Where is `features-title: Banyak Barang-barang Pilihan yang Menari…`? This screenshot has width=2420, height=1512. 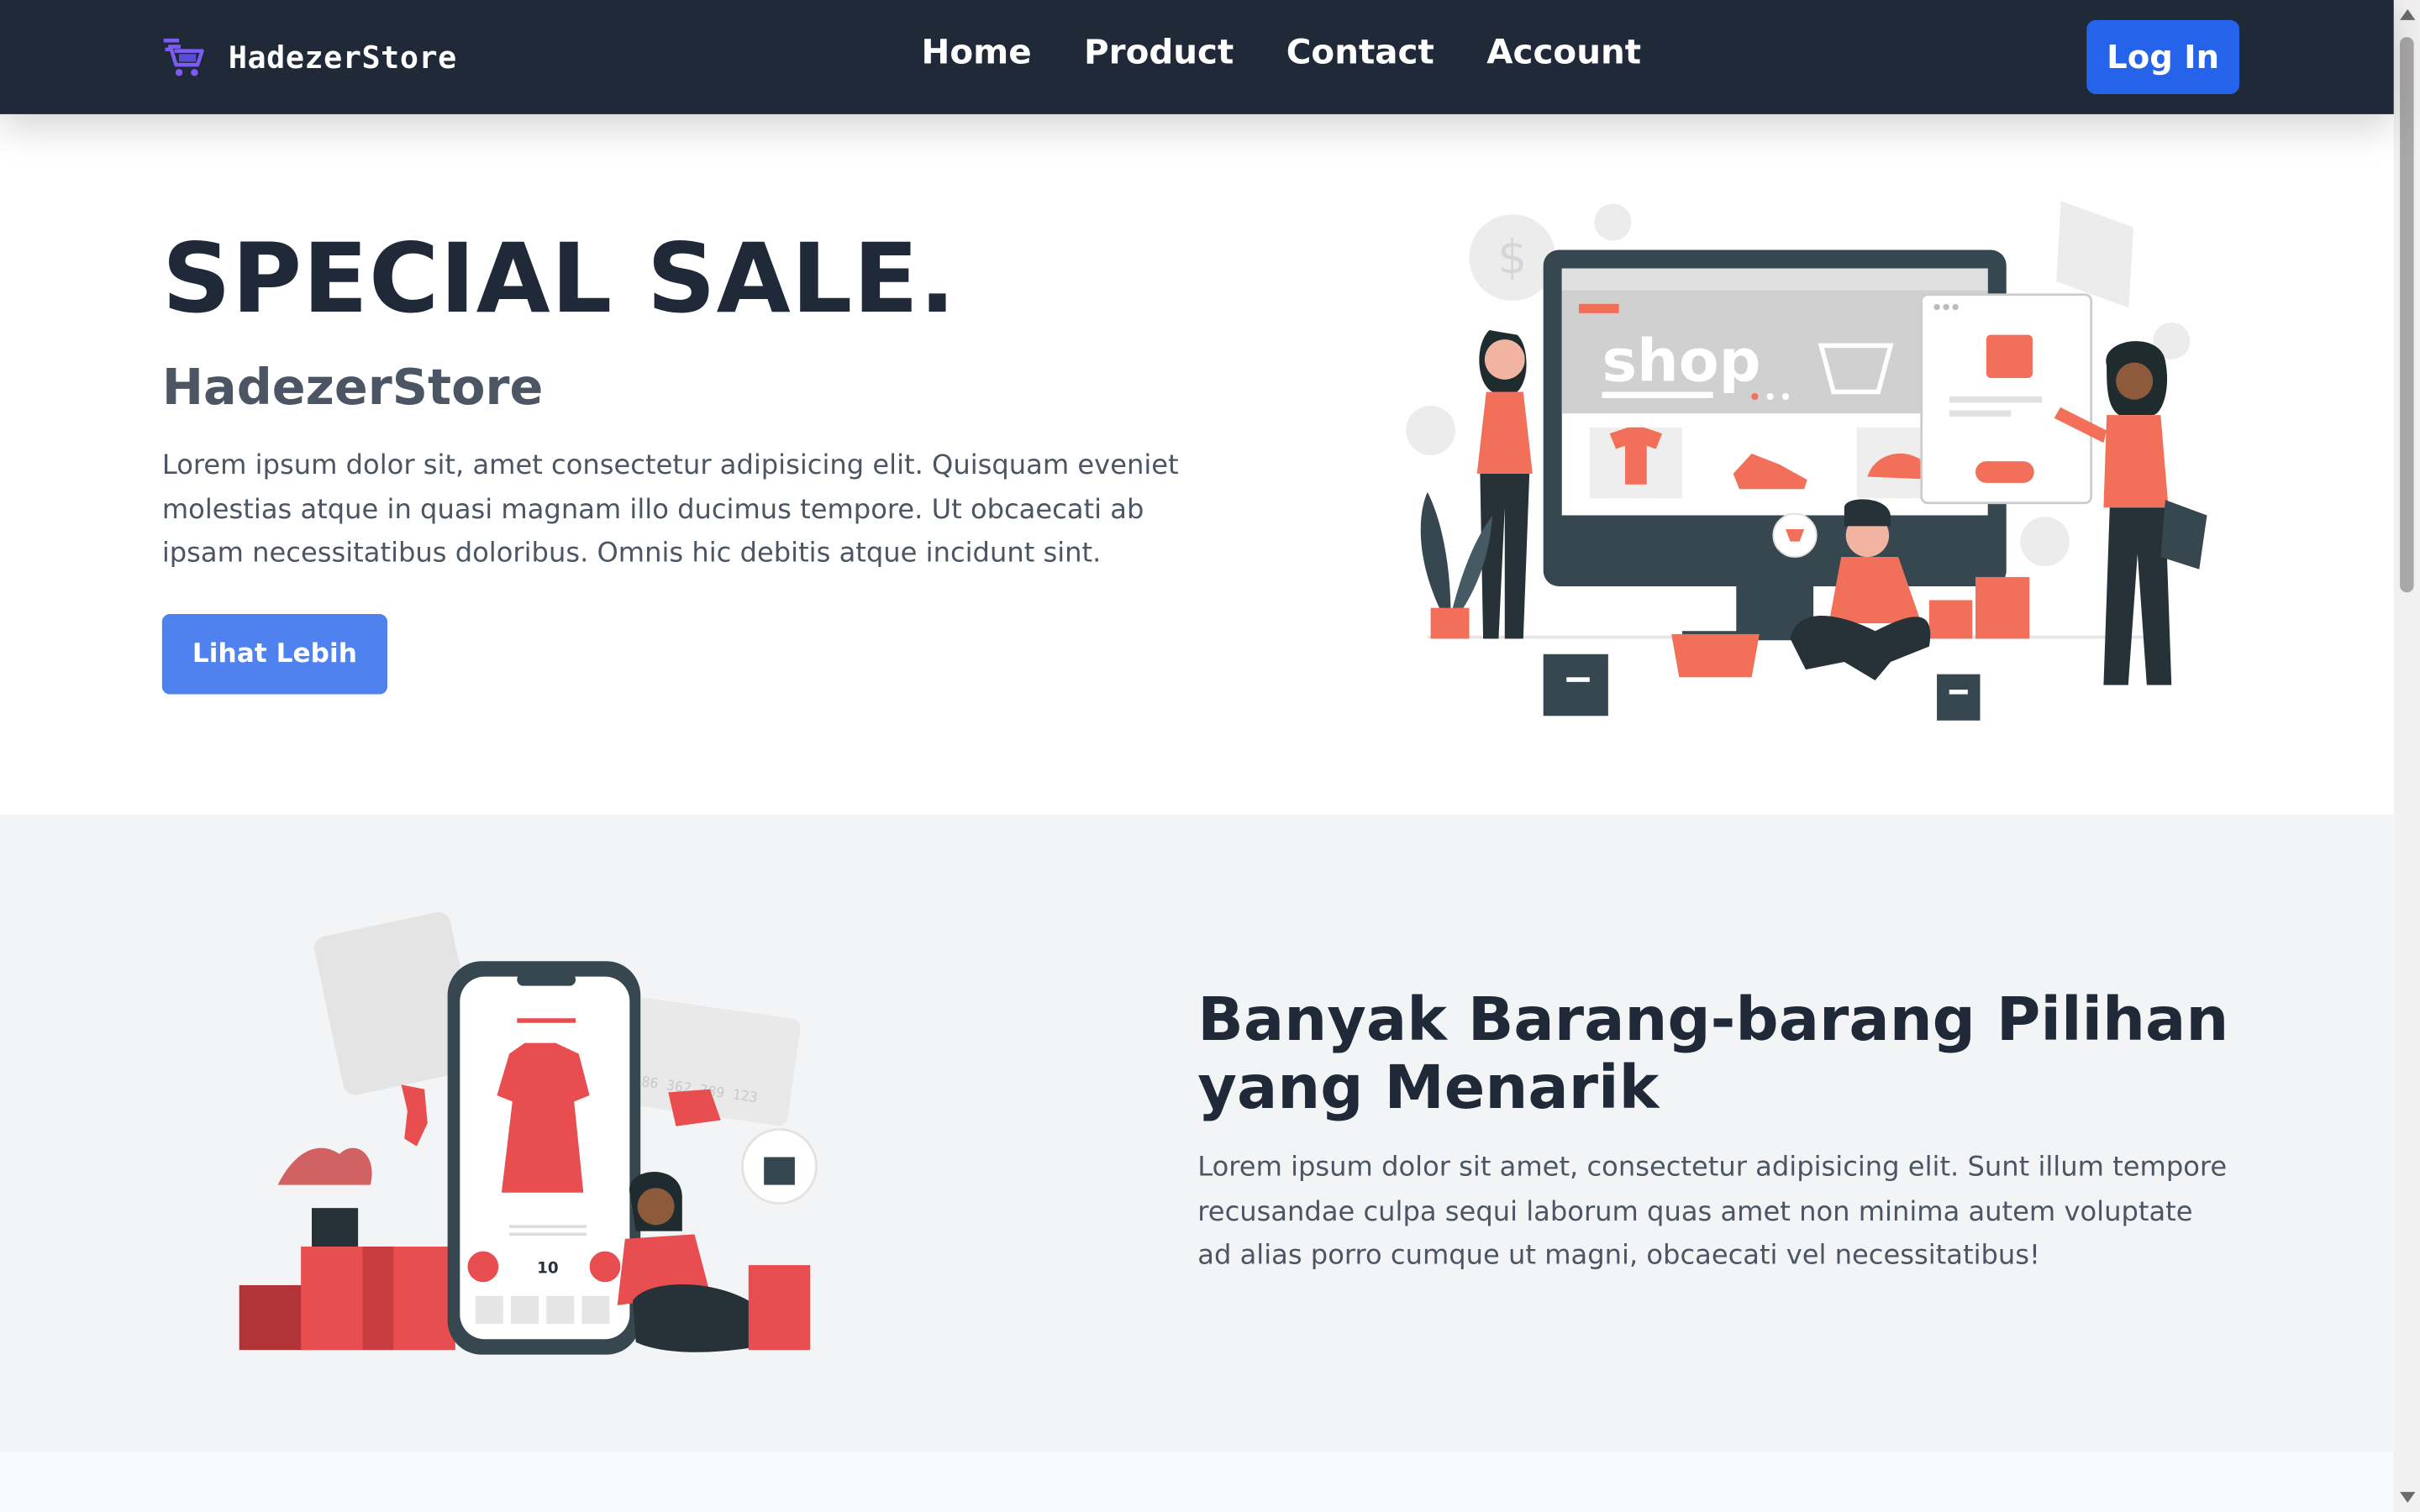 features-title: Banyak Barang-barang Pilihan yang Menari… is located at coordinates (1713, 1054).